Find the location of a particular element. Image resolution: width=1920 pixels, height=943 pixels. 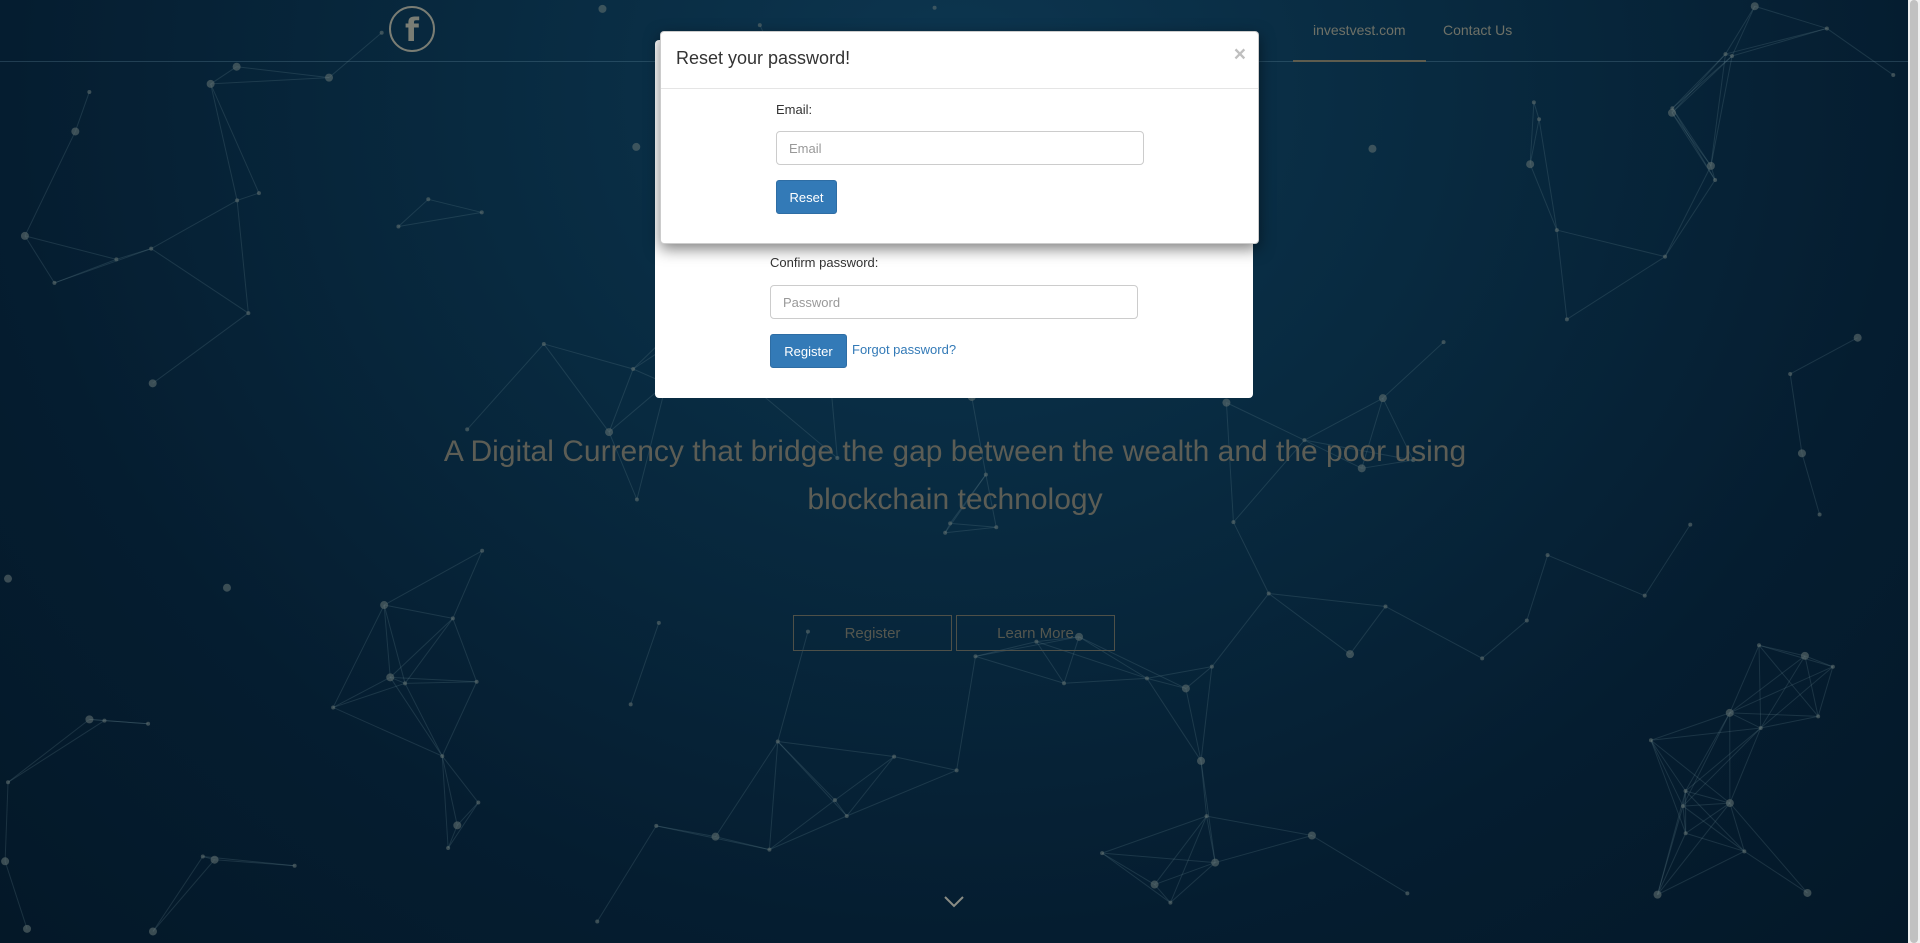

confirm-password-input is located at coordinates (954, 302).